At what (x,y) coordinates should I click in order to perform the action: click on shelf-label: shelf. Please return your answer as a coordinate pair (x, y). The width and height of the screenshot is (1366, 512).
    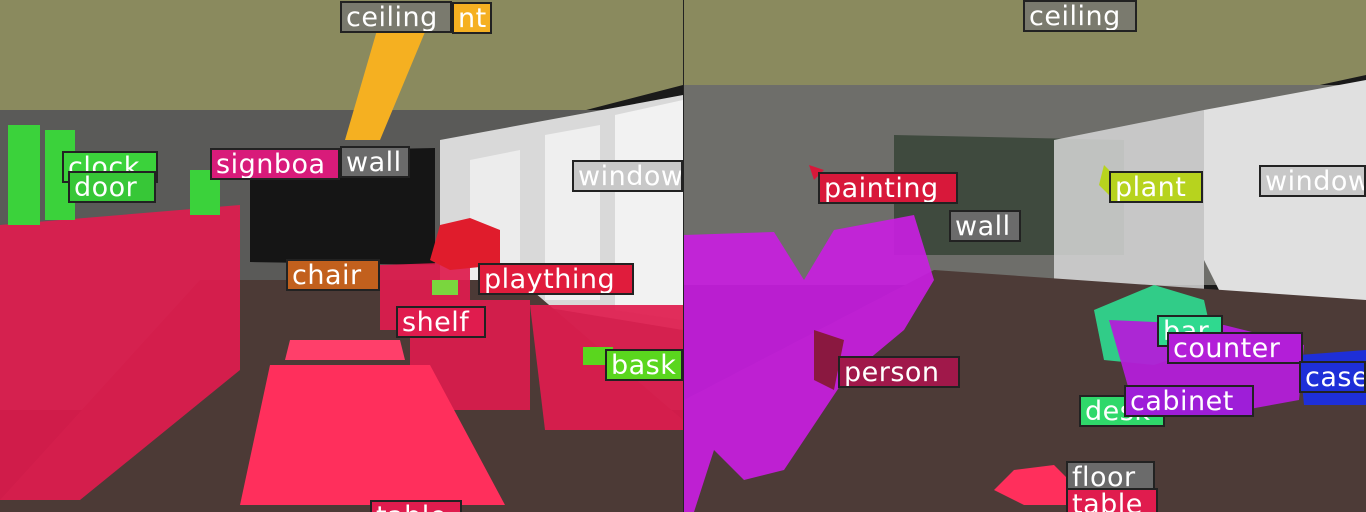
    Looking at the image, I should click on (441, 322).